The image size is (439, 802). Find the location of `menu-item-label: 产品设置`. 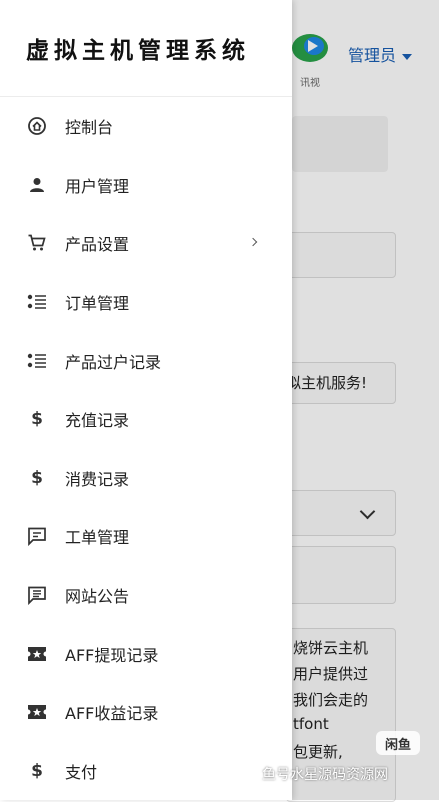

menu-item-label: 产品设置 is located at coordinates (97, 245).